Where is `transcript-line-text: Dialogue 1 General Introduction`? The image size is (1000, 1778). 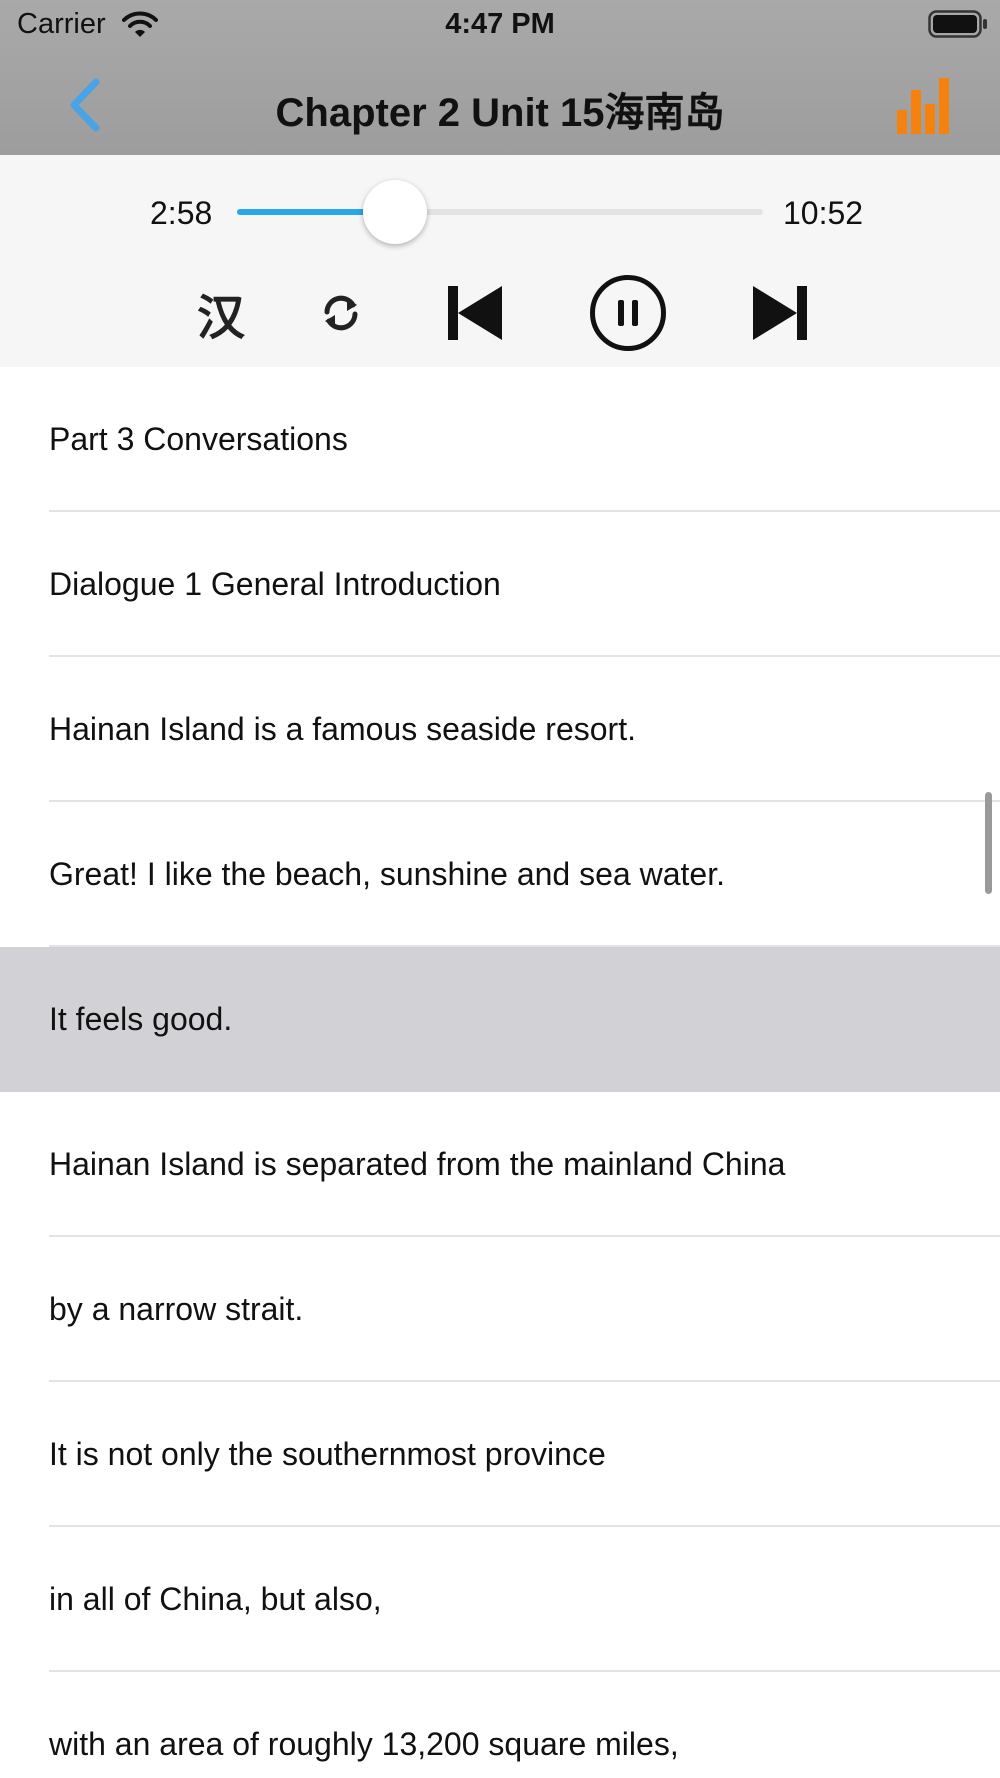
transcript-line-text: Dialogue 1 General Introduction is located at coordinates (275, 584).